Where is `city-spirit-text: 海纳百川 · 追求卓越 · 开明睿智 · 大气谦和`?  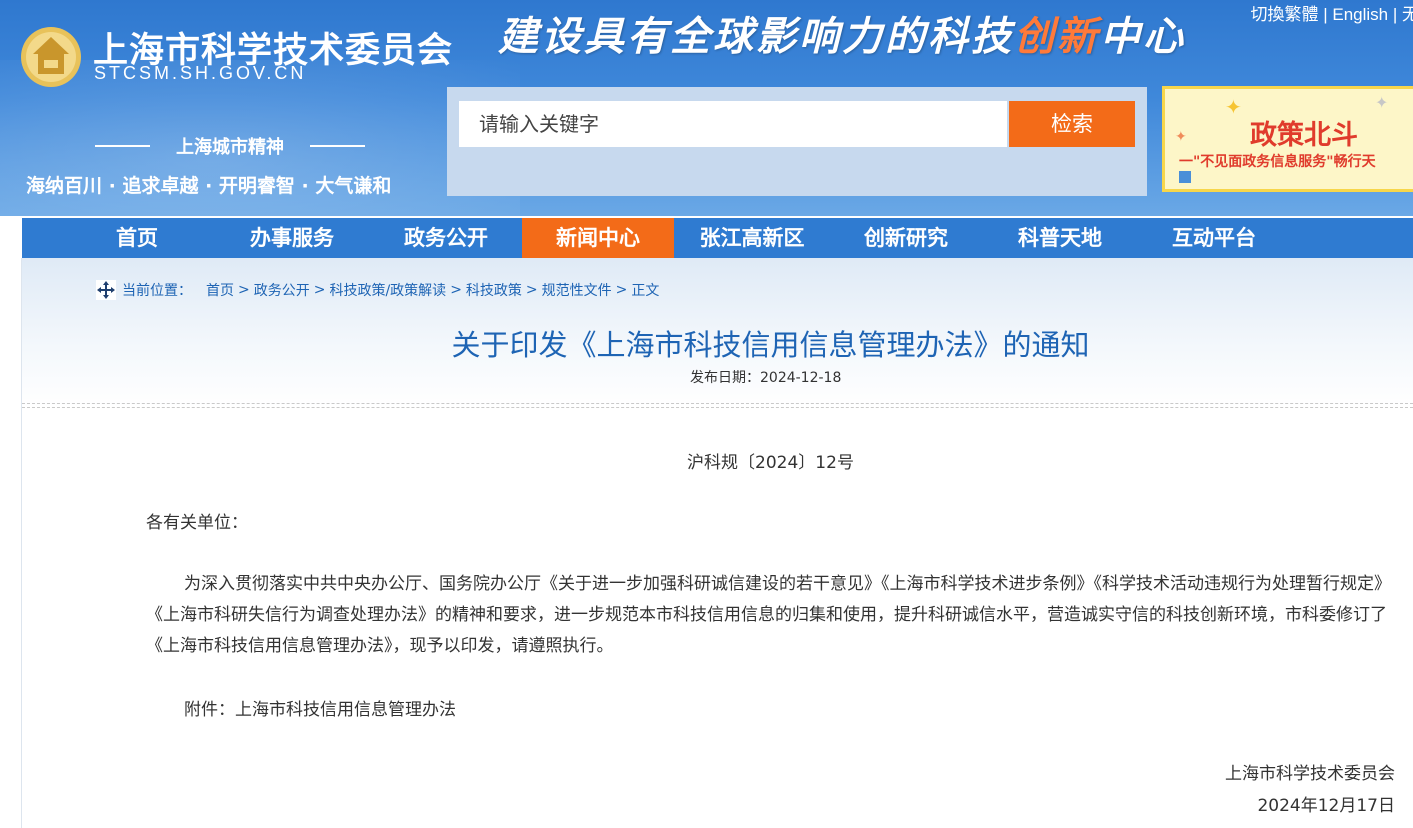
city-spirit-text: 海纳百川 · 追求卓越 · 开明睿智 · 大气谦和 is located at coordinates (209, 186).